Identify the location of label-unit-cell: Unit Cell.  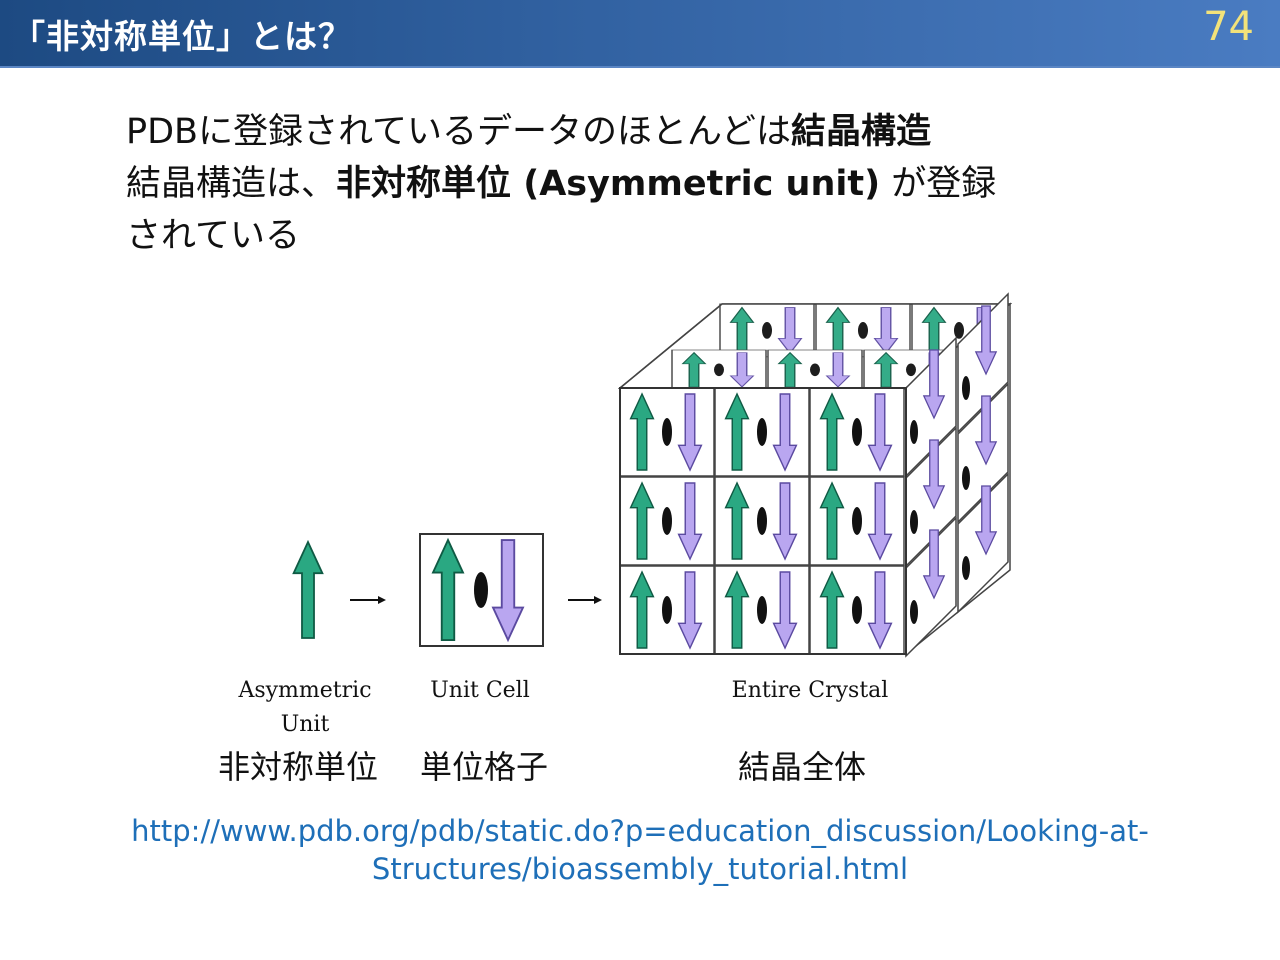
(480, 690).